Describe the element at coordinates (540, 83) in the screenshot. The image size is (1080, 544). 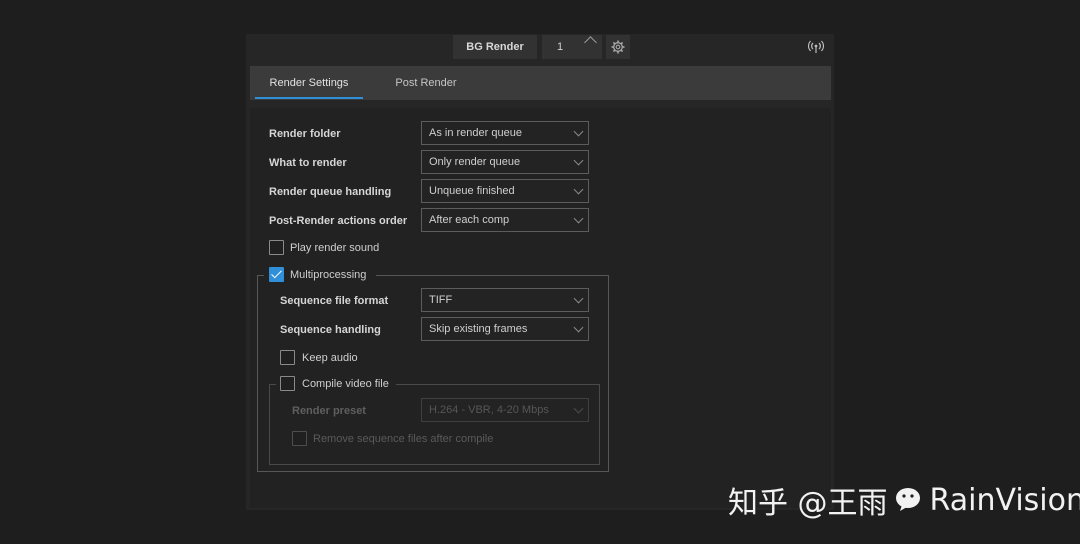
I see `tab-bar: Render Settings Post Render` at that location.